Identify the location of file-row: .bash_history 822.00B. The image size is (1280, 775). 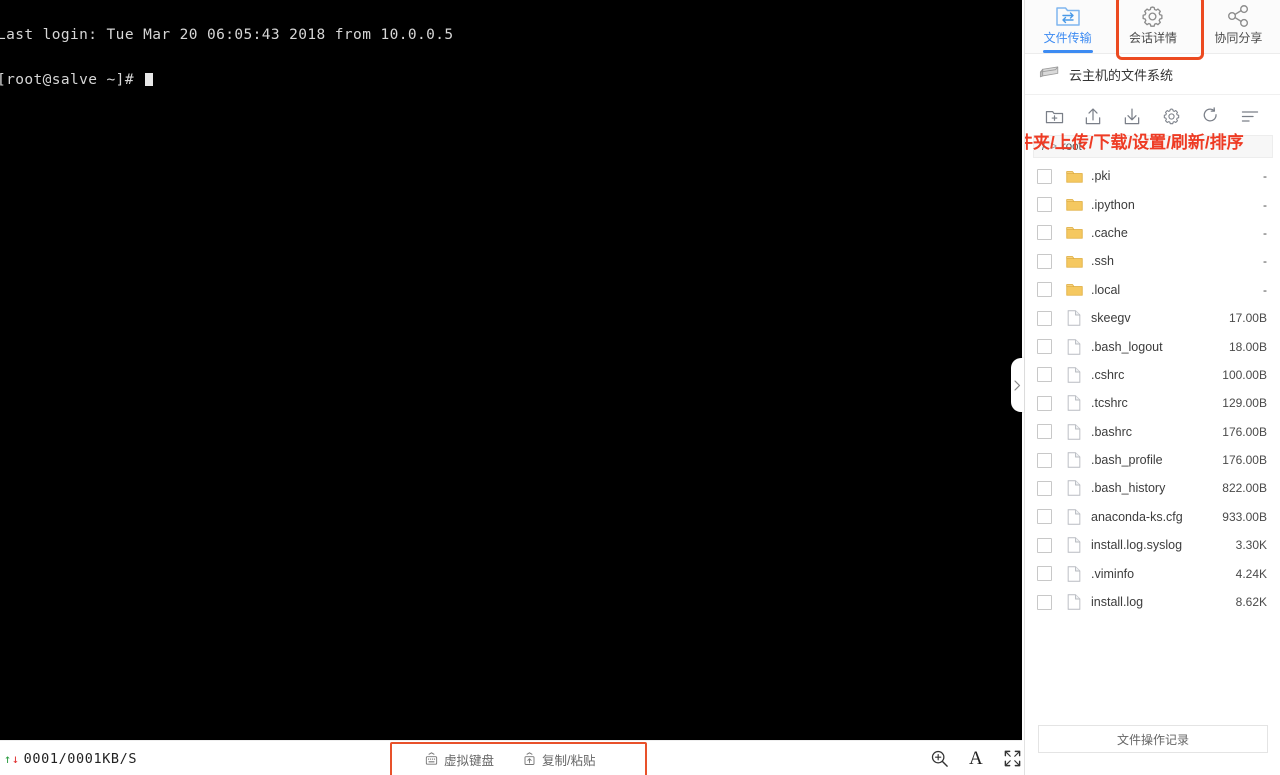
(1152, 488).